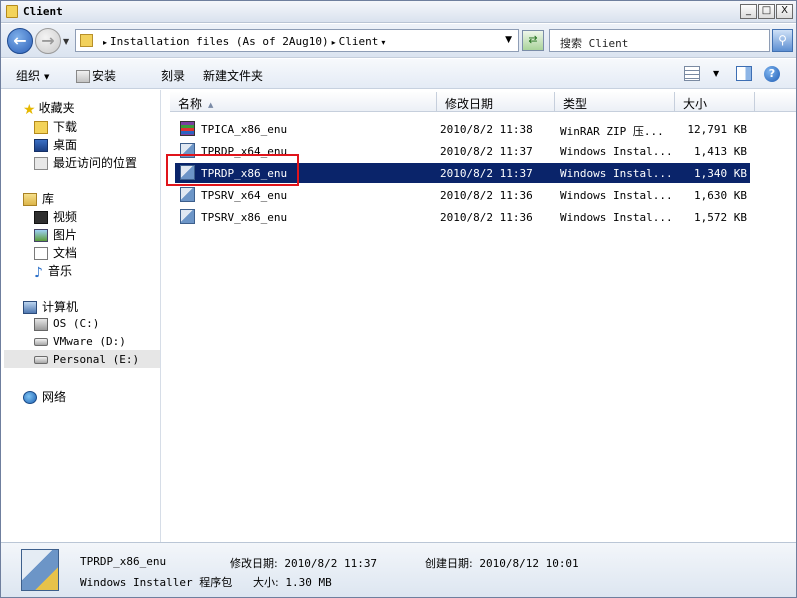  What do you see at coordinates (28, 76) in the screenshot?
I see `organize-label: 组织` at bounding box center [28, 76].